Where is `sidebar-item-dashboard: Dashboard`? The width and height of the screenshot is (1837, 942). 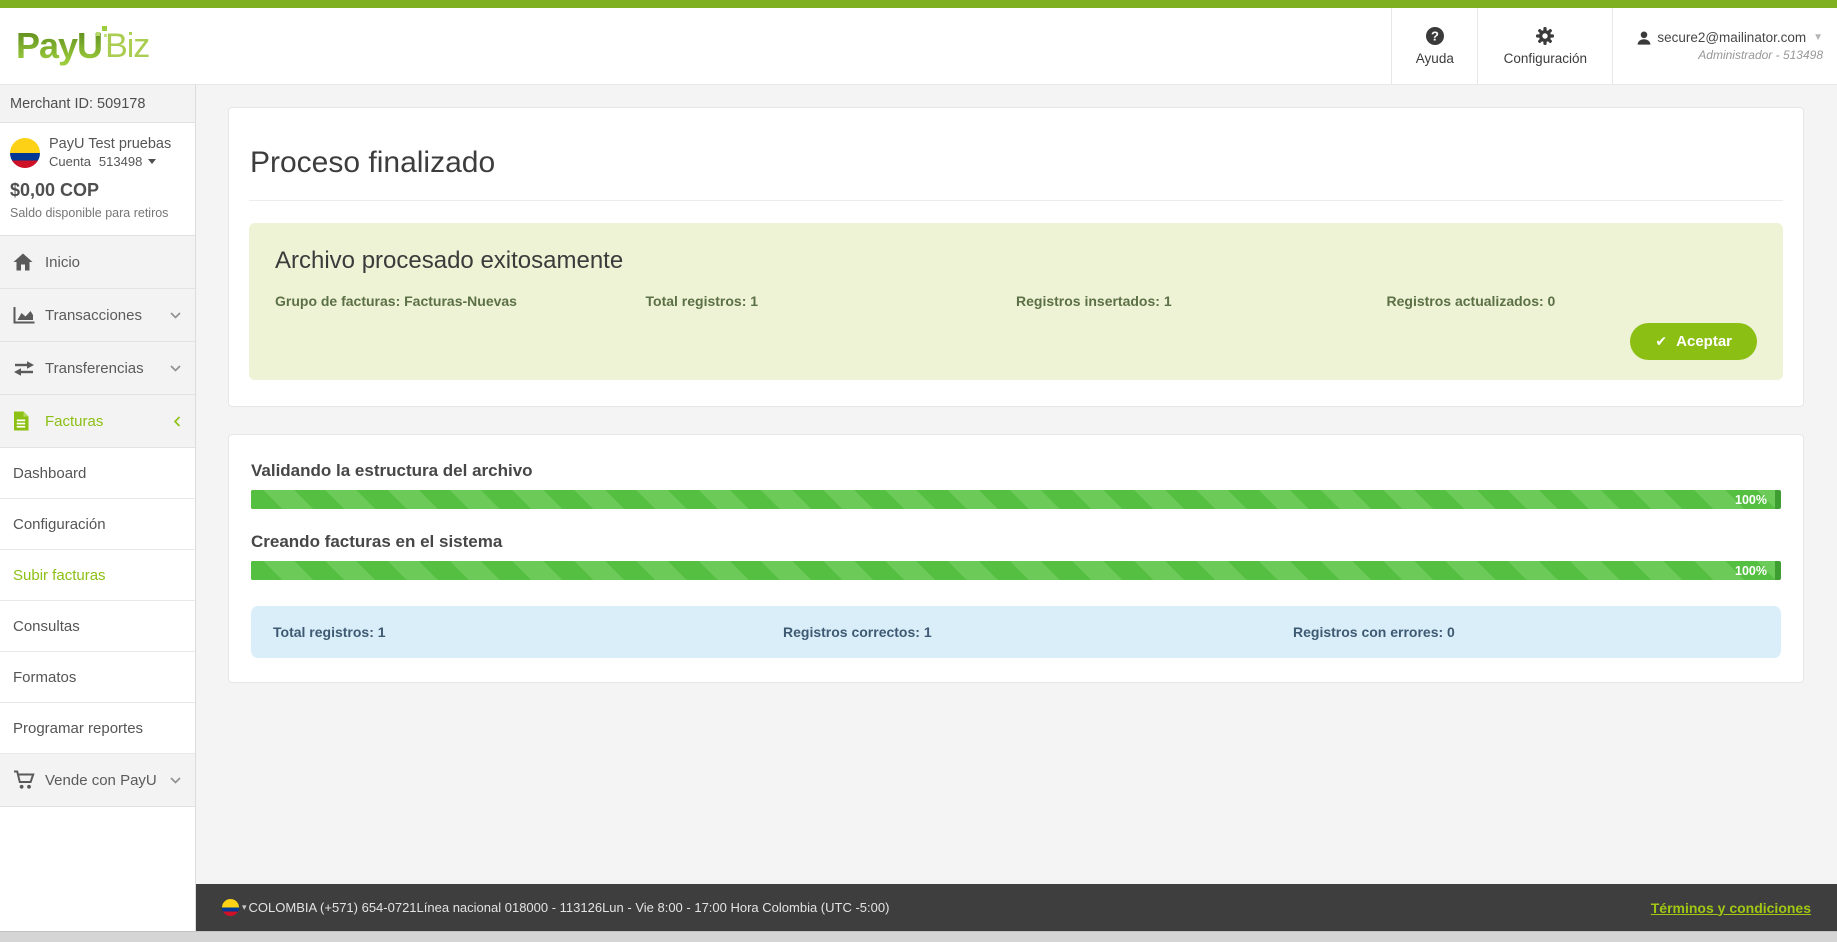
sidebar-item-dashboard: Dashboard is located at coordinates (97, 473).